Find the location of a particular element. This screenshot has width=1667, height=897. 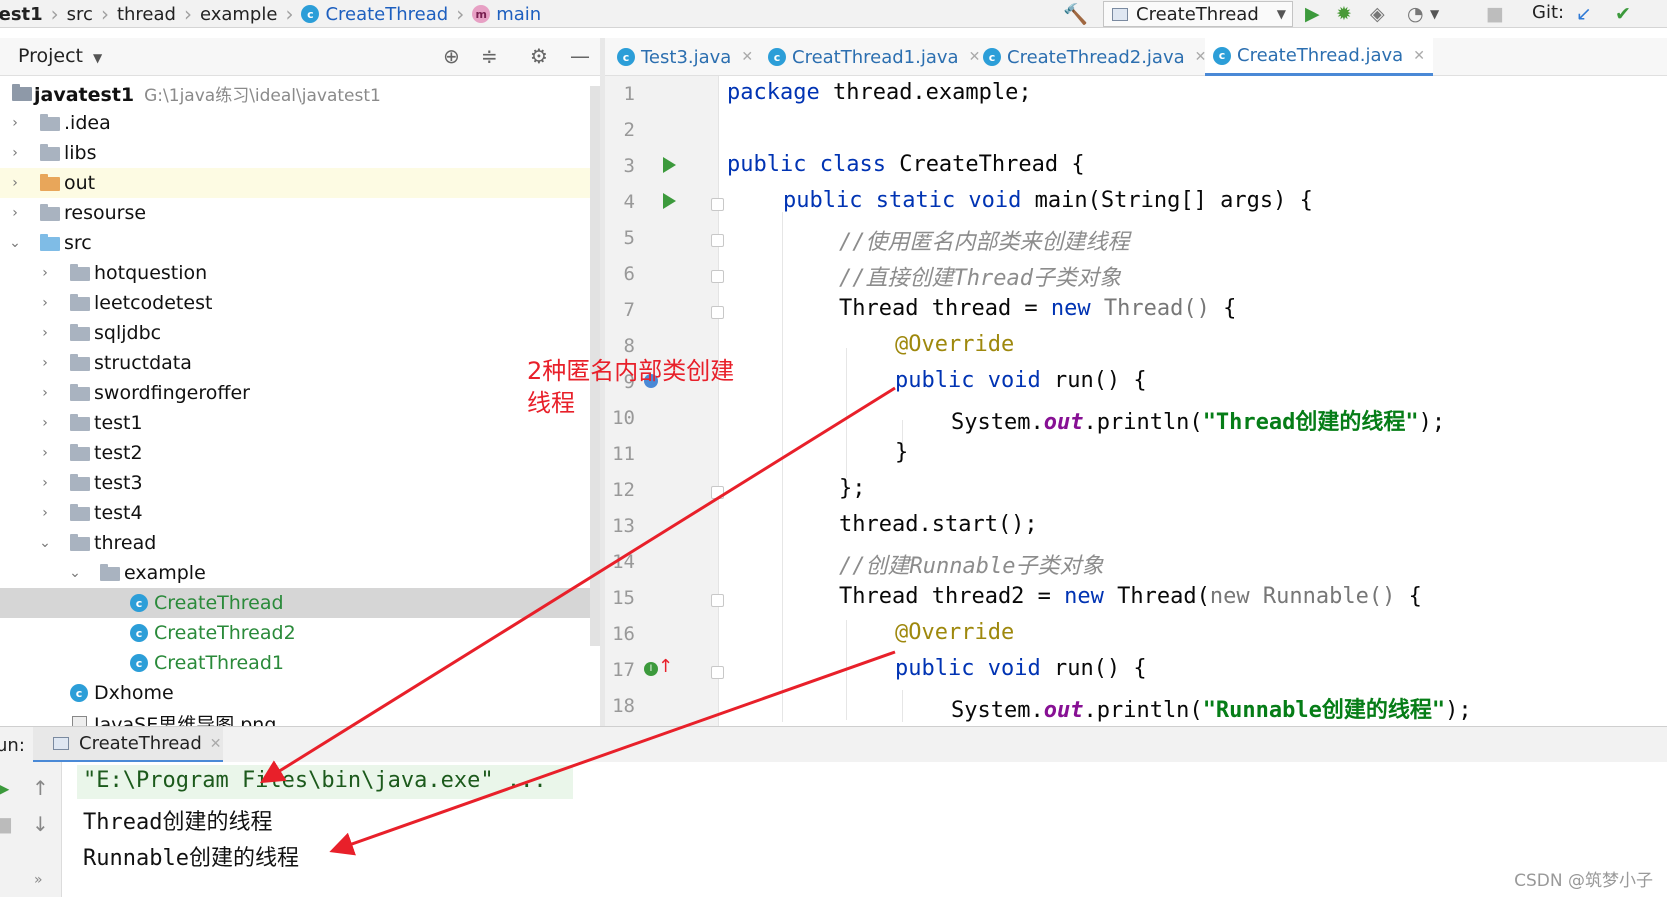

implements-gutter-icon: I is located at coordinates (651, 669).